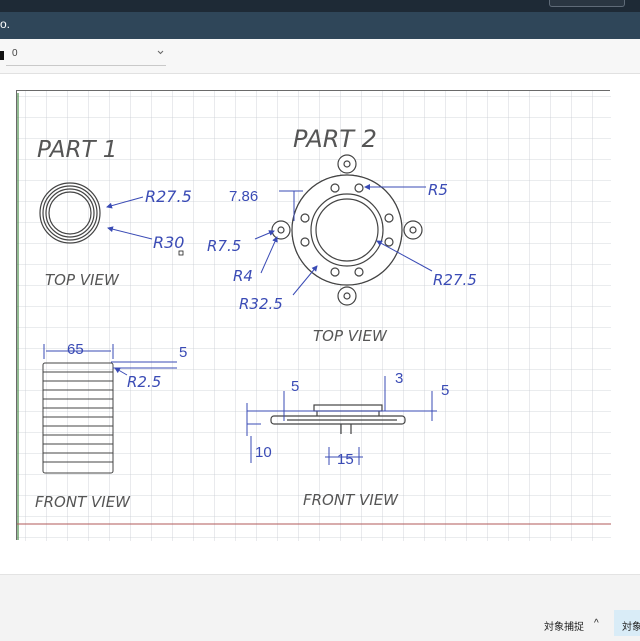 The width and height of the screenshot is (640, 641). Describe the element at coordinates (2, 55) in the screenshot. I see `layer-color-swatch` at that location.